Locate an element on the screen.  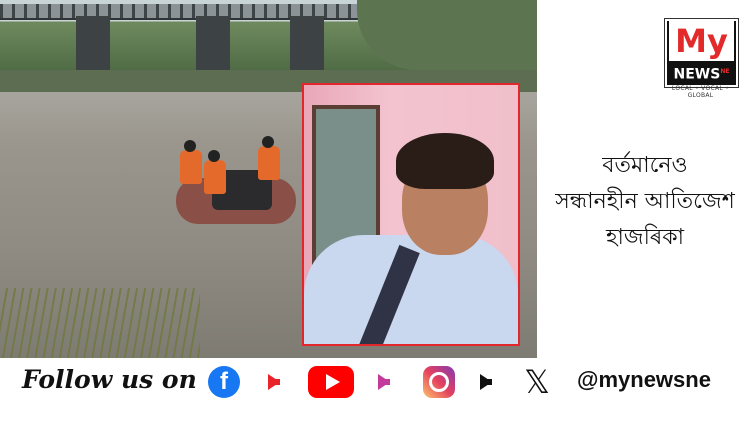
grass-foreground is located at coordinates (100, 323).